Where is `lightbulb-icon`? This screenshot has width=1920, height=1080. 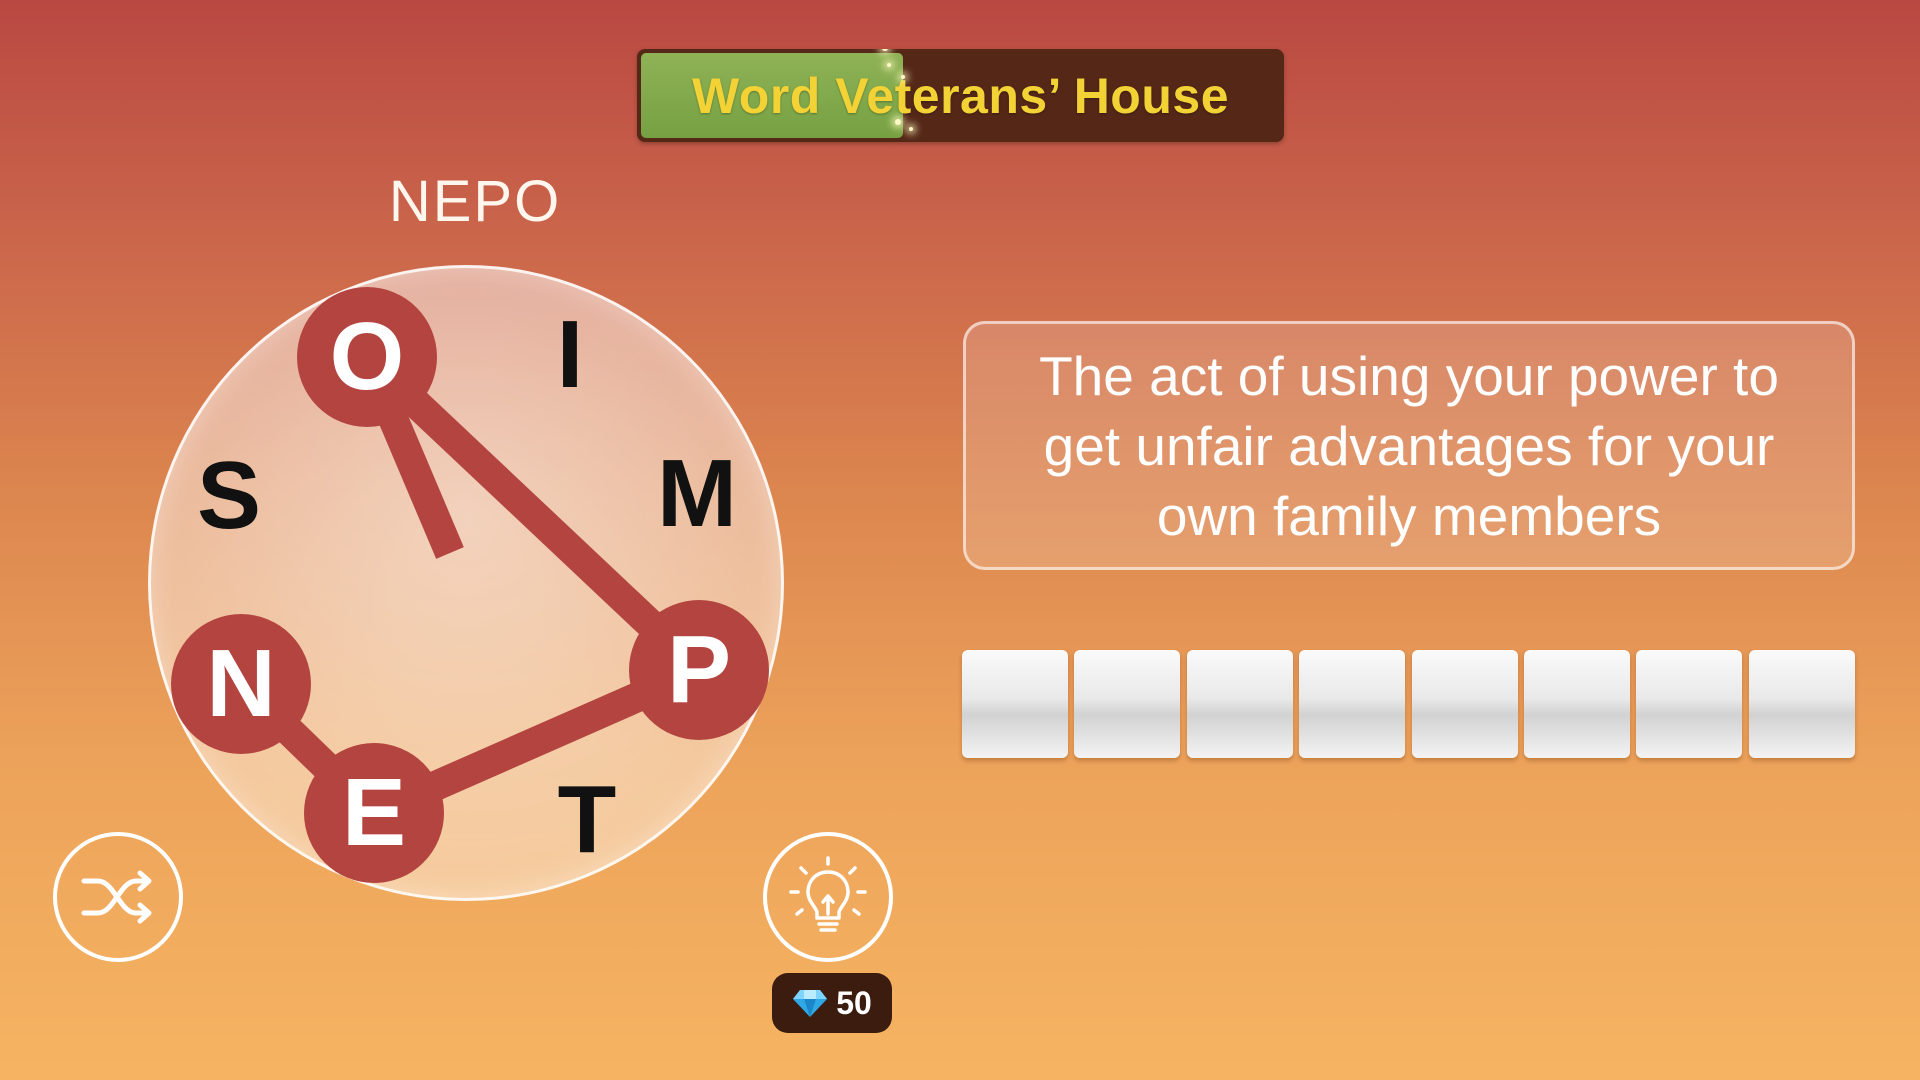
lightbulb-icon is located at coordinates (828, 894).